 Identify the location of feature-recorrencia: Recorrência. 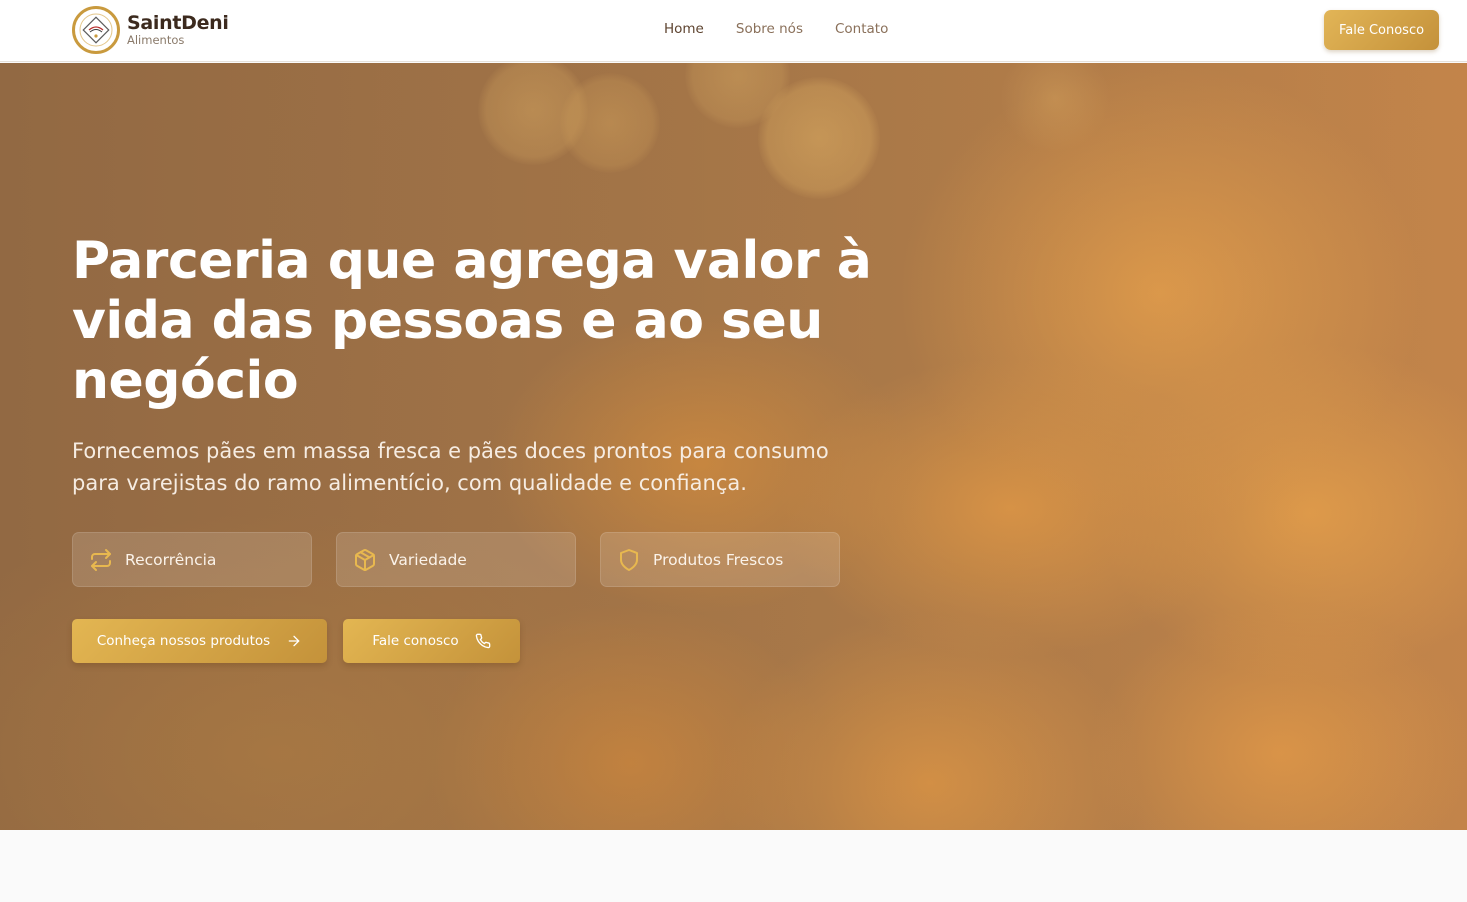
(192, 559).